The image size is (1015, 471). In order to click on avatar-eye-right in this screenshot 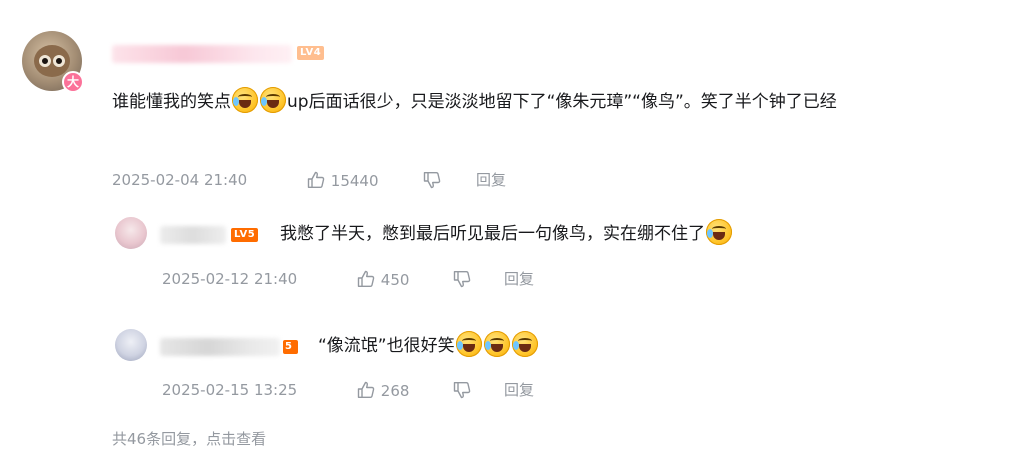, I will do `click(59, 61)`.